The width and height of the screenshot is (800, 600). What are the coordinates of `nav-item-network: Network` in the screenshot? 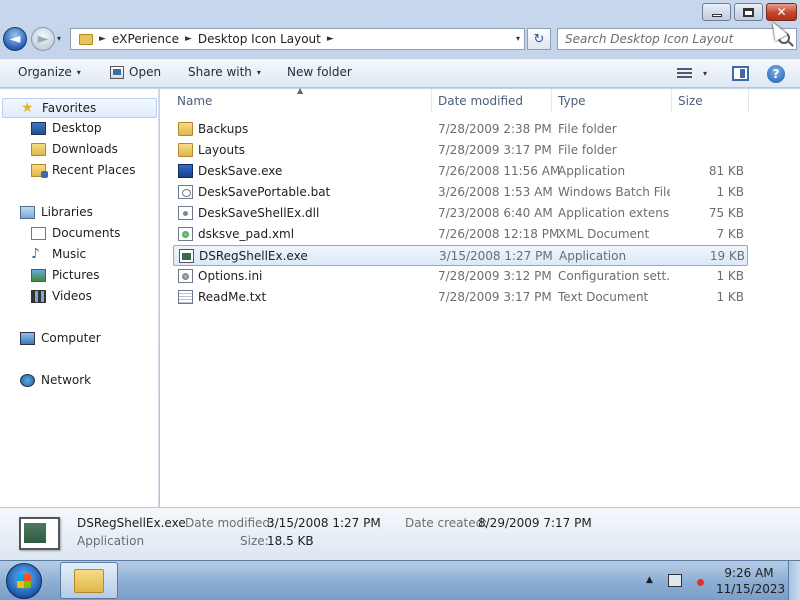 It's located at (55, 380).